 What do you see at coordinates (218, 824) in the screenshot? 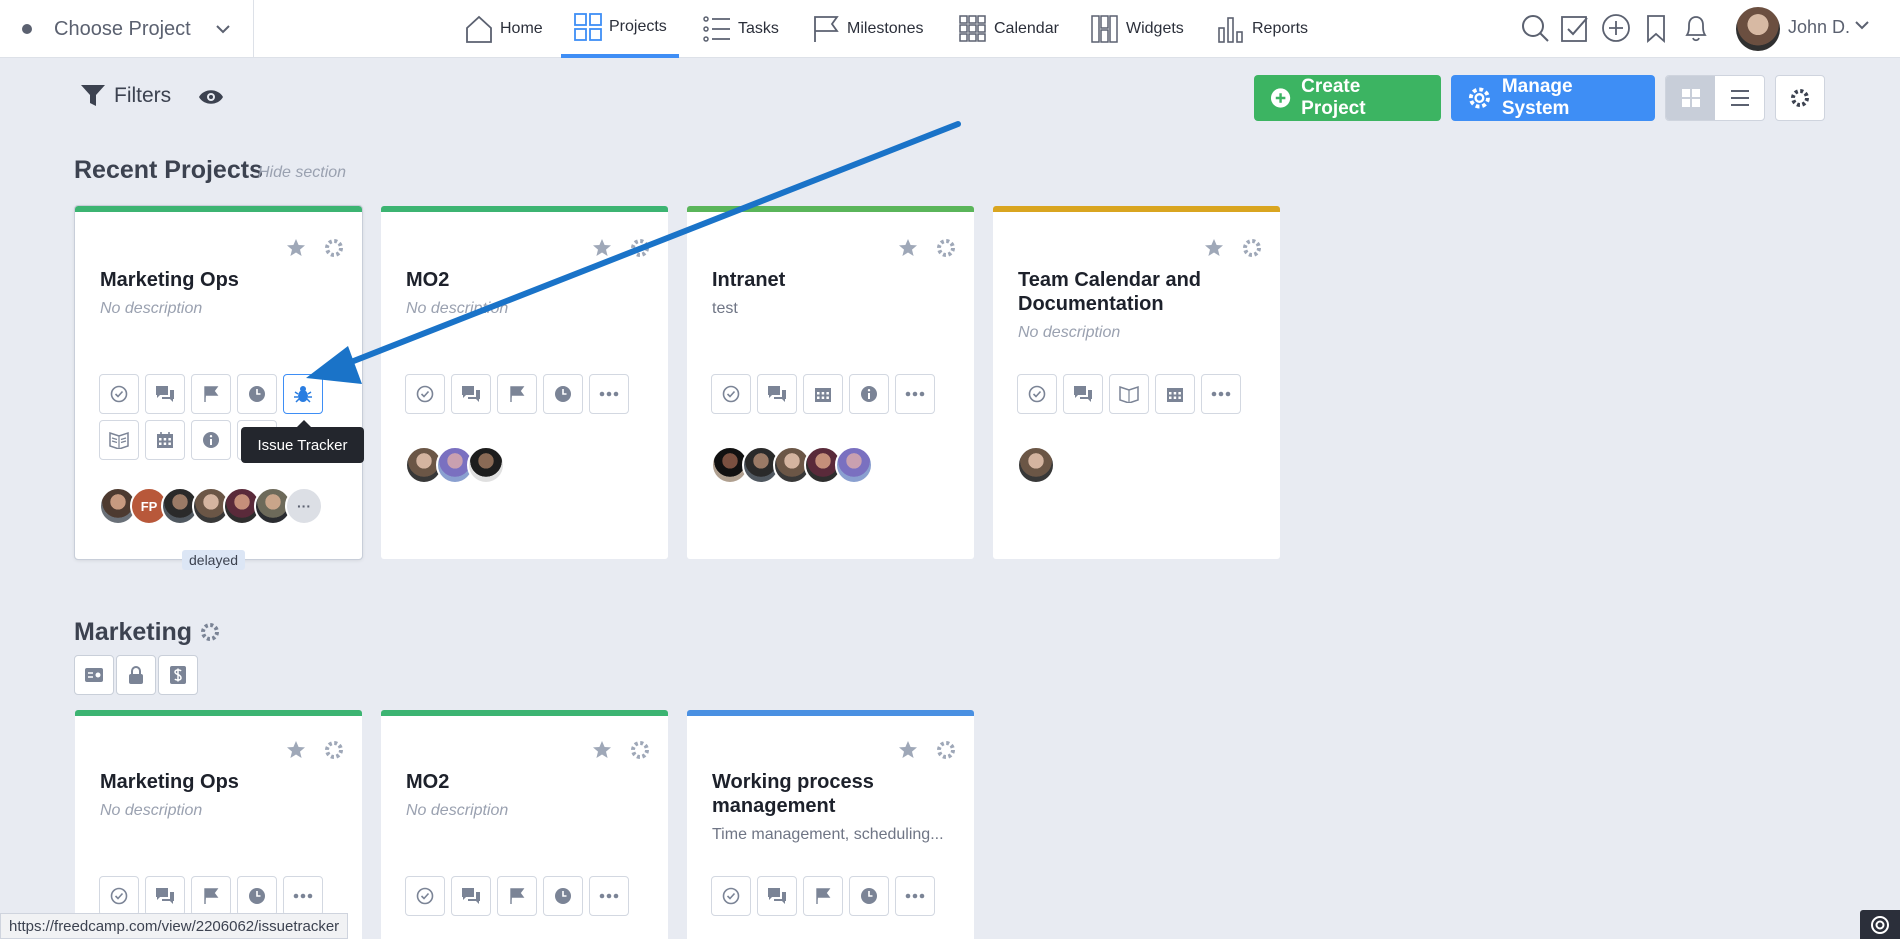
I see `project-card-marketing-ops: Marketing Ops No description` at bounding box center [218, 824].